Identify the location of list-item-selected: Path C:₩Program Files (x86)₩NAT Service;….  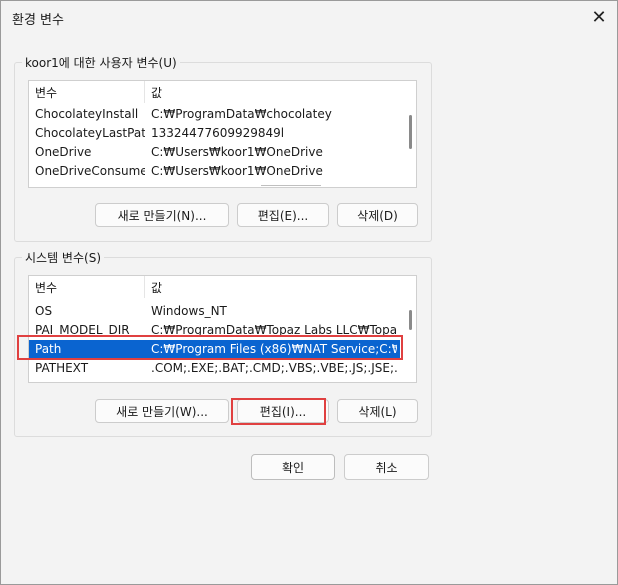
(214, 349).